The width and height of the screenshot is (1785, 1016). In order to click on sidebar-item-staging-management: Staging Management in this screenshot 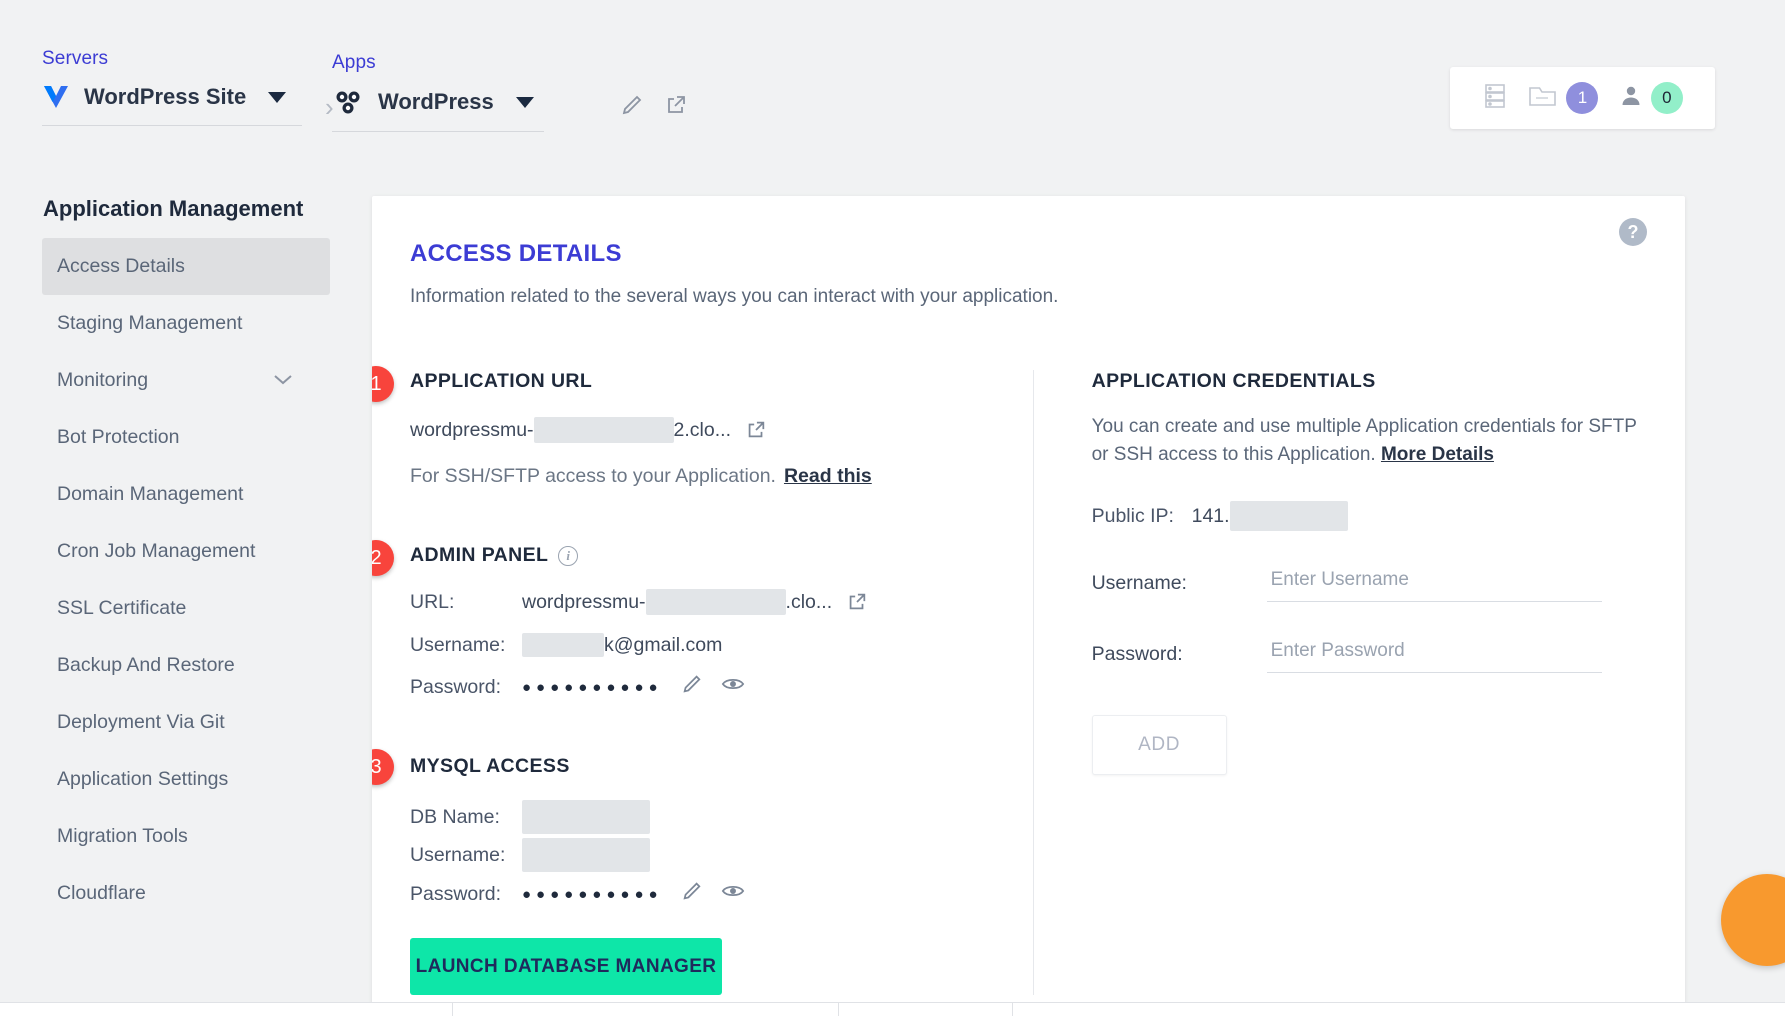, I will do `click(186, 323)`.